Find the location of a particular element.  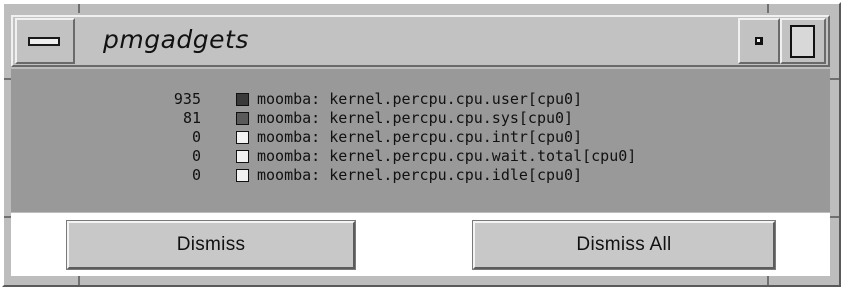

metric-row: 81 moomba: kernel.percpu.cpu.sys[cpu0] is located at coordinates (411, 118).